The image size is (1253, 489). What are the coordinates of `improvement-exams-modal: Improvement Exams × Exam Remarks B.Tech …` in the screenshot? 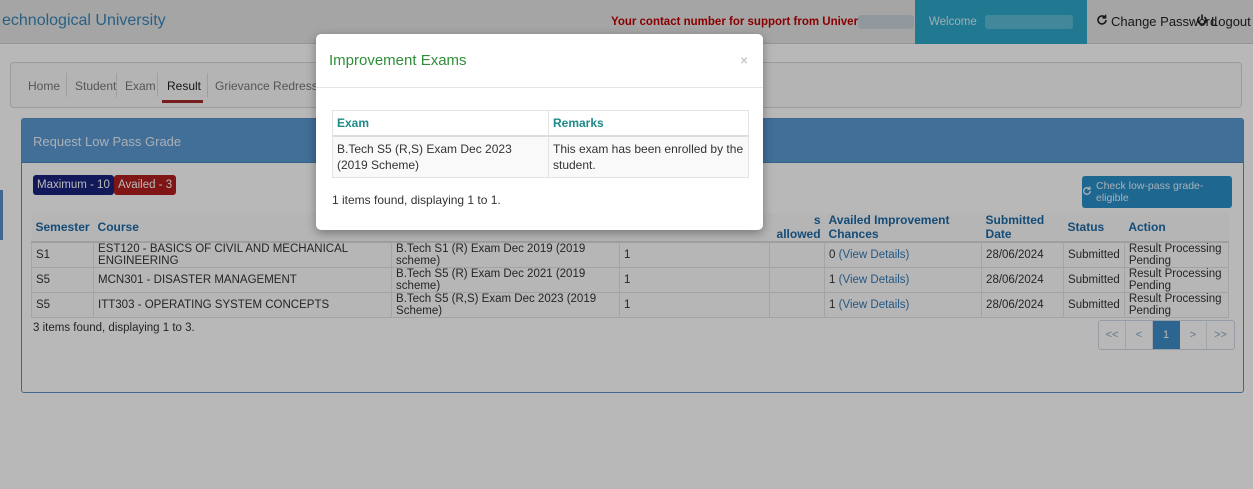 It's located at (539, 132).